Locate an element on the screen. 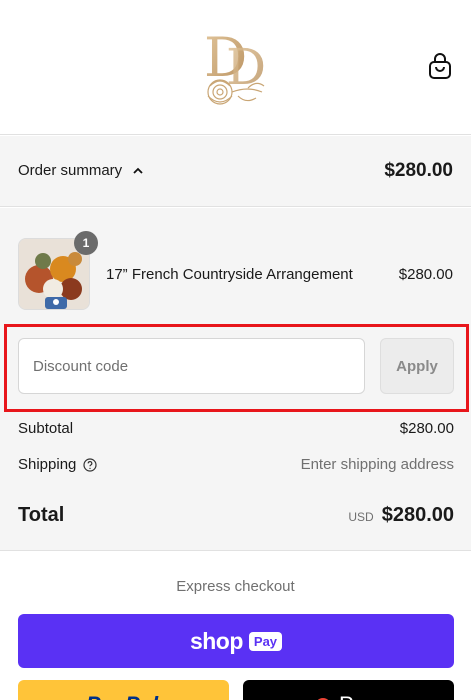 The width and height of the screenshot is (471, 700). order-summary-label: Order summary is located at coordinates (70, 170).